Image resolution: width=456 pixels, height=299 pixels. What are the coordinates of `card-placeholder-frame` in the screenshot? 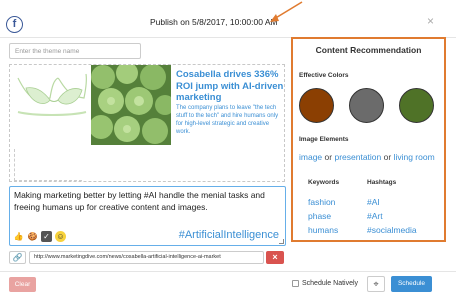 It's located at (48, 165).